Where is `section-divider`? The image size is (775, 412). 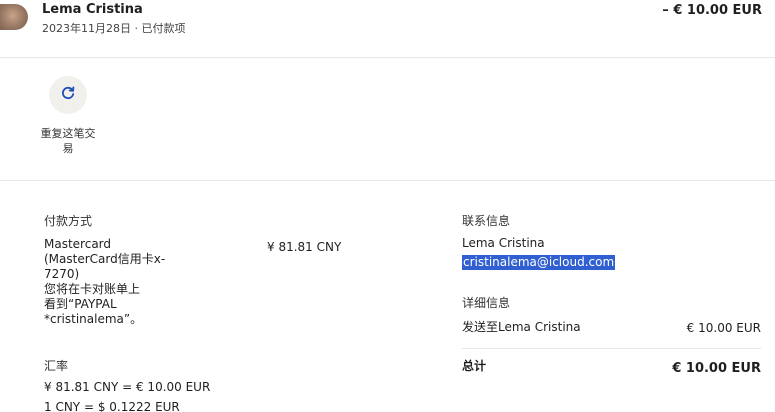 section-divider is located at coordinates (387, 180).